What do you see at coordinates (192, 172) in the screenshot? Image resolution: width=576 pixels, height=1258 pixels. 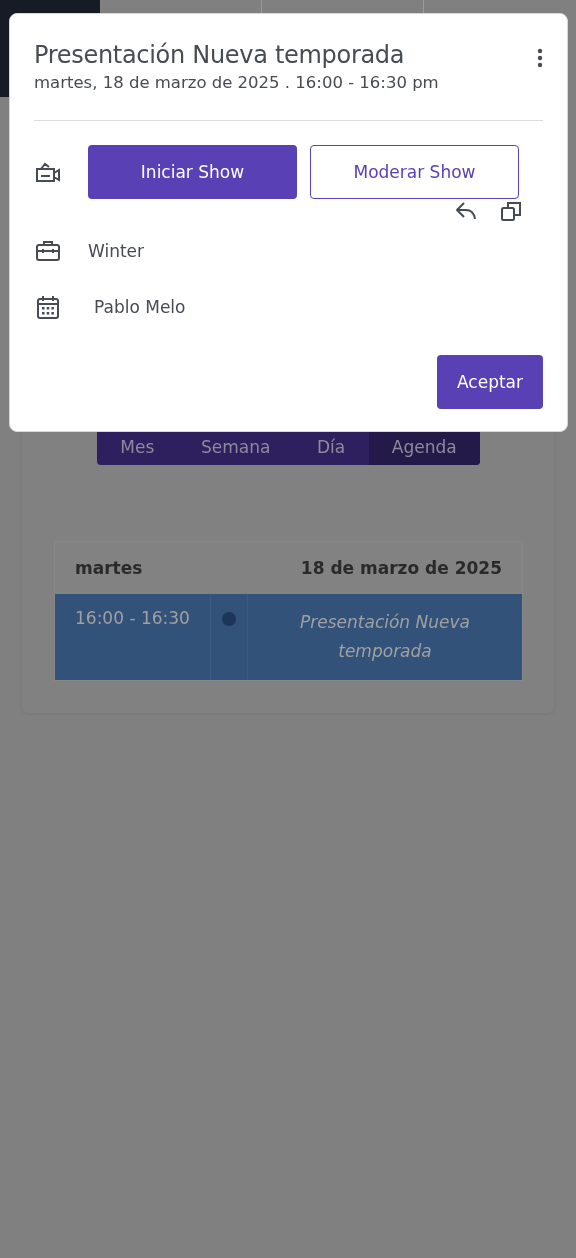 I see `start-show-button: Iniciar Show` at bounding box center [192, 172].